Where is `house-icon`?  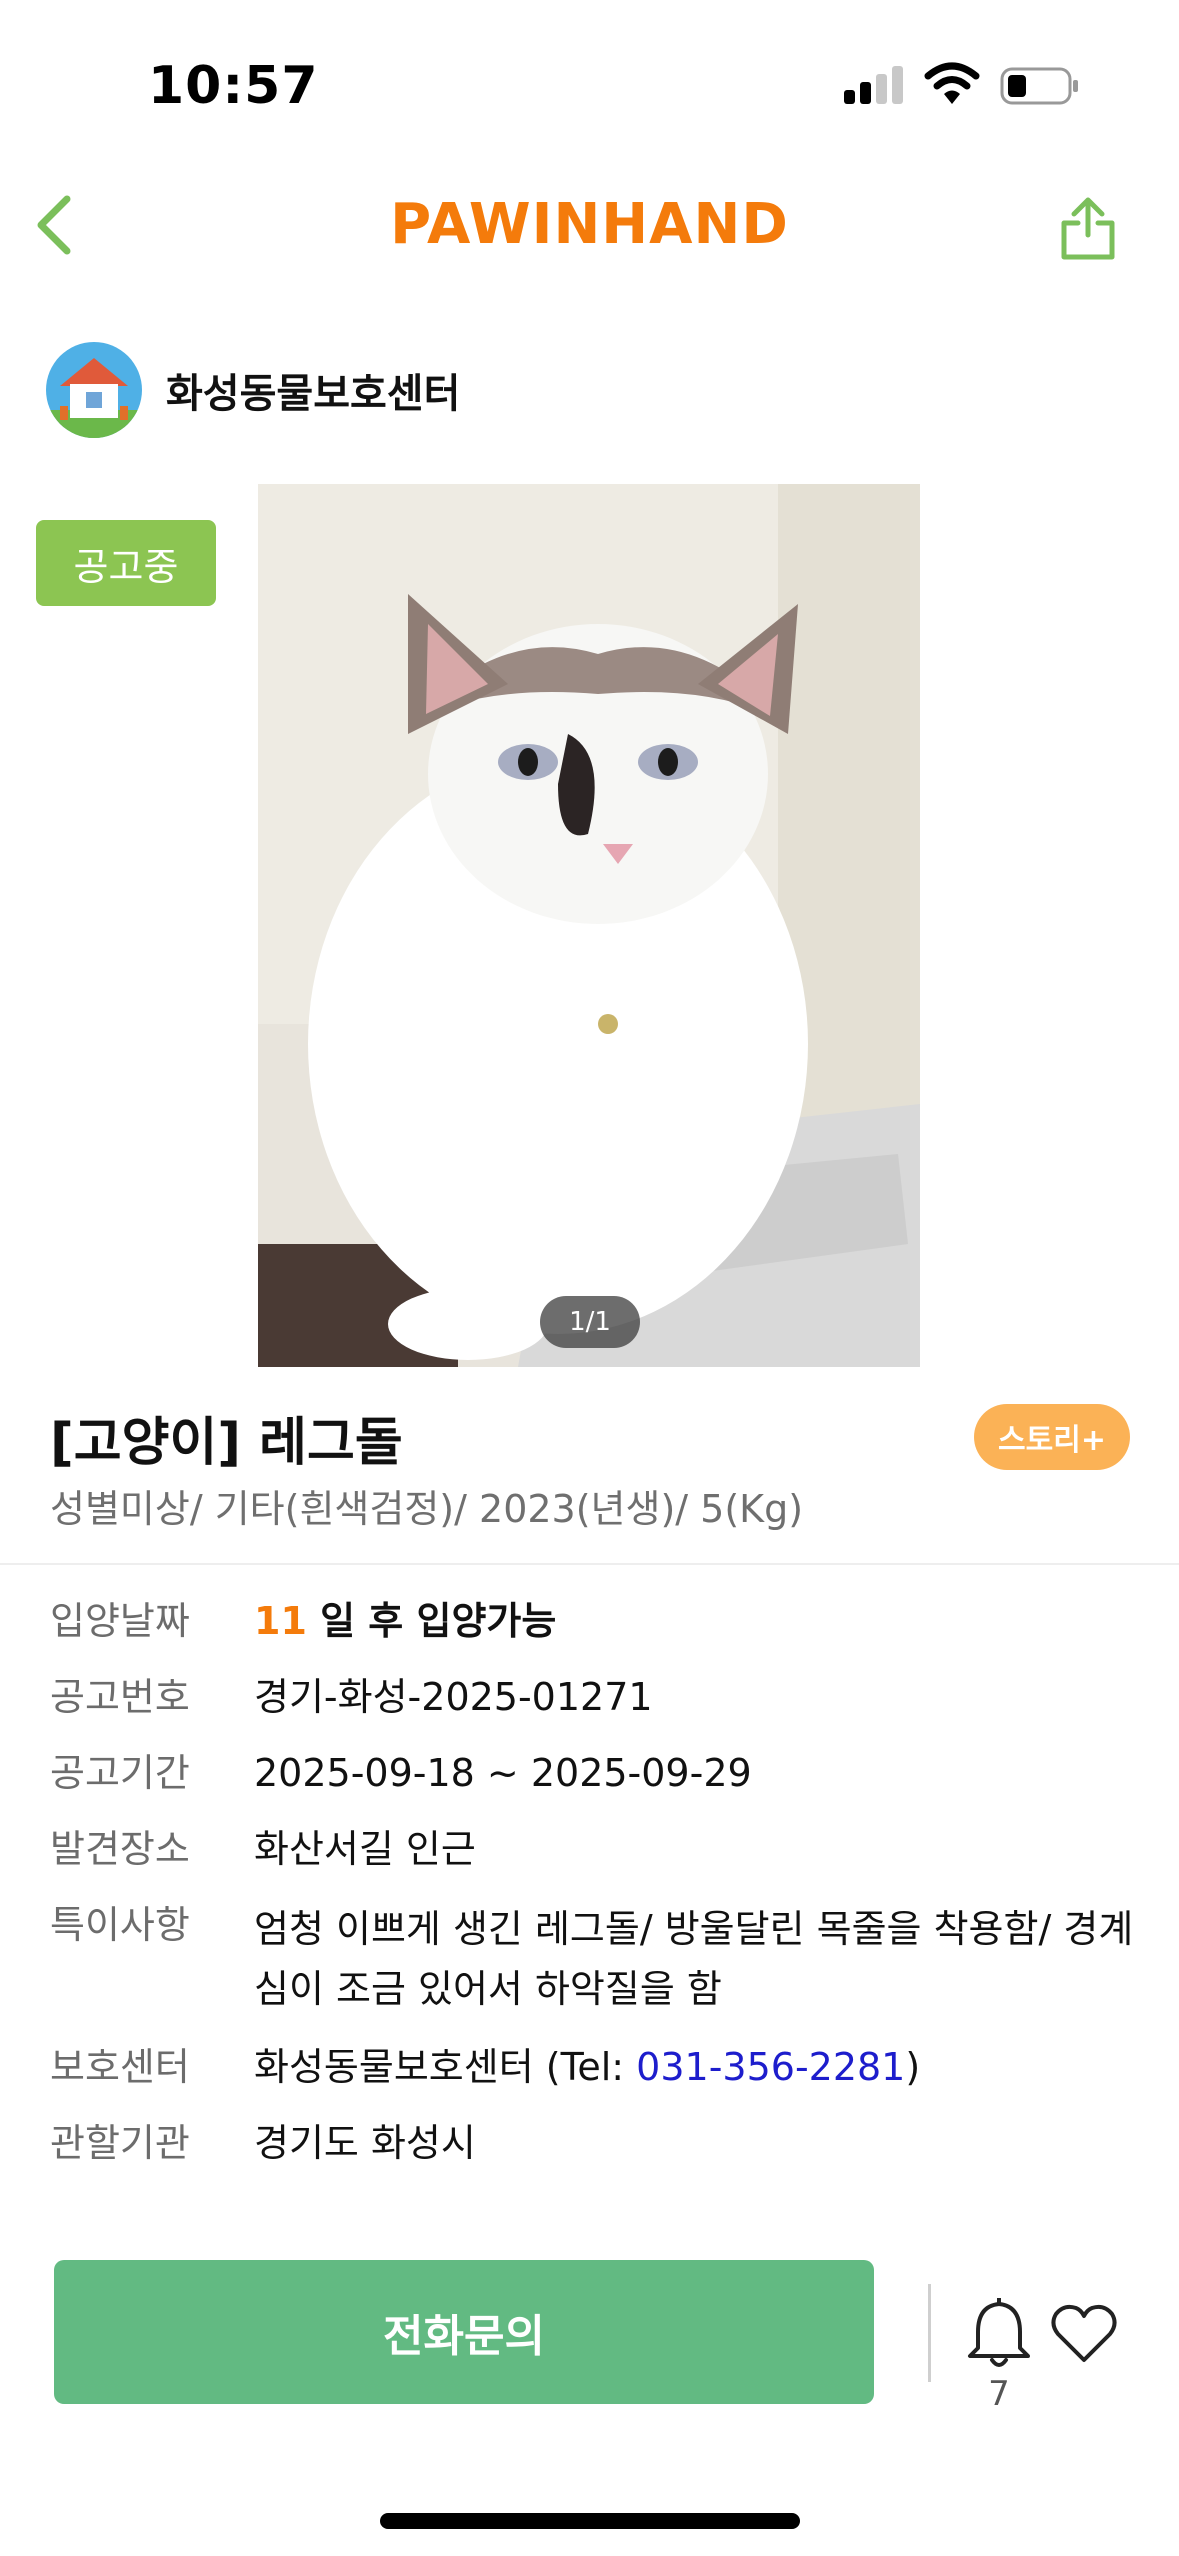
house-icon is located at coordinates (94, 390).